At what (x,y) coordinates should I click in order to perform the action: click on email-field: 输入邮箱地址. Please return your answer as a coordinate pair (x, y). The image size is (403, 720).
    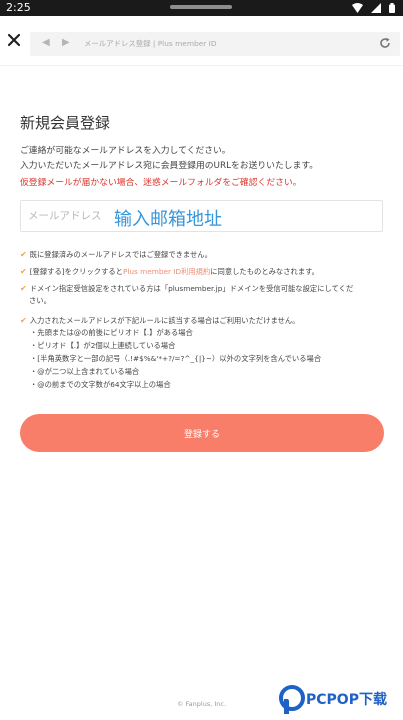
    Looking at the image, I should click on (201, 216).